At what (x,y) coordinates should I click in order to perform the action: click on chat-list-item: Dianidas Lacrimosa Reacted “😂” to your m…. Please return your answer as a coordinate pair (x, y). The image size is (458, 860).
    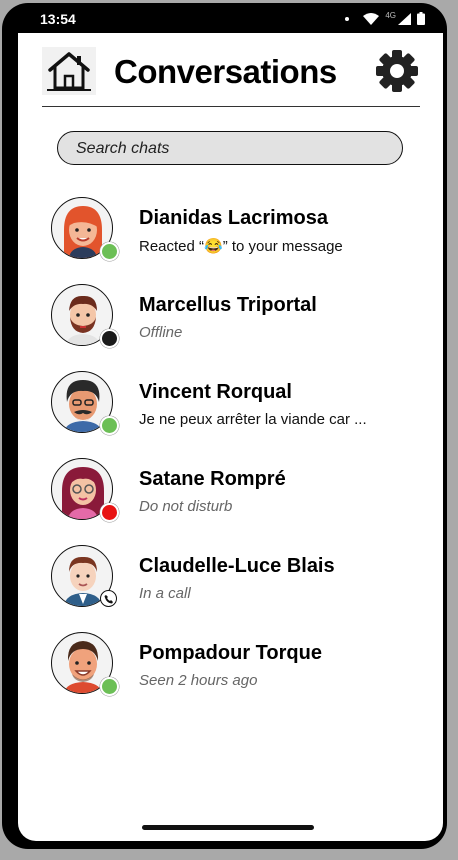
    Looking at the image, I should click on (230, 237).